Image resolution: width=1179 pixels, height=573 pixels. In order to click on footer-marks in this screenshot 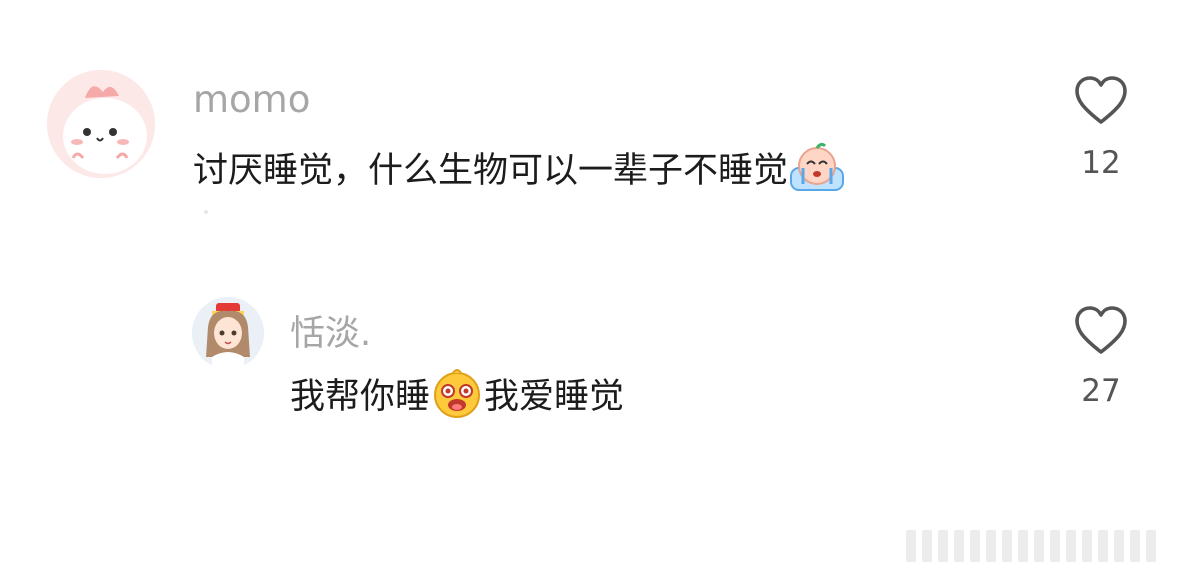, I will do `click(1031, 546)`.